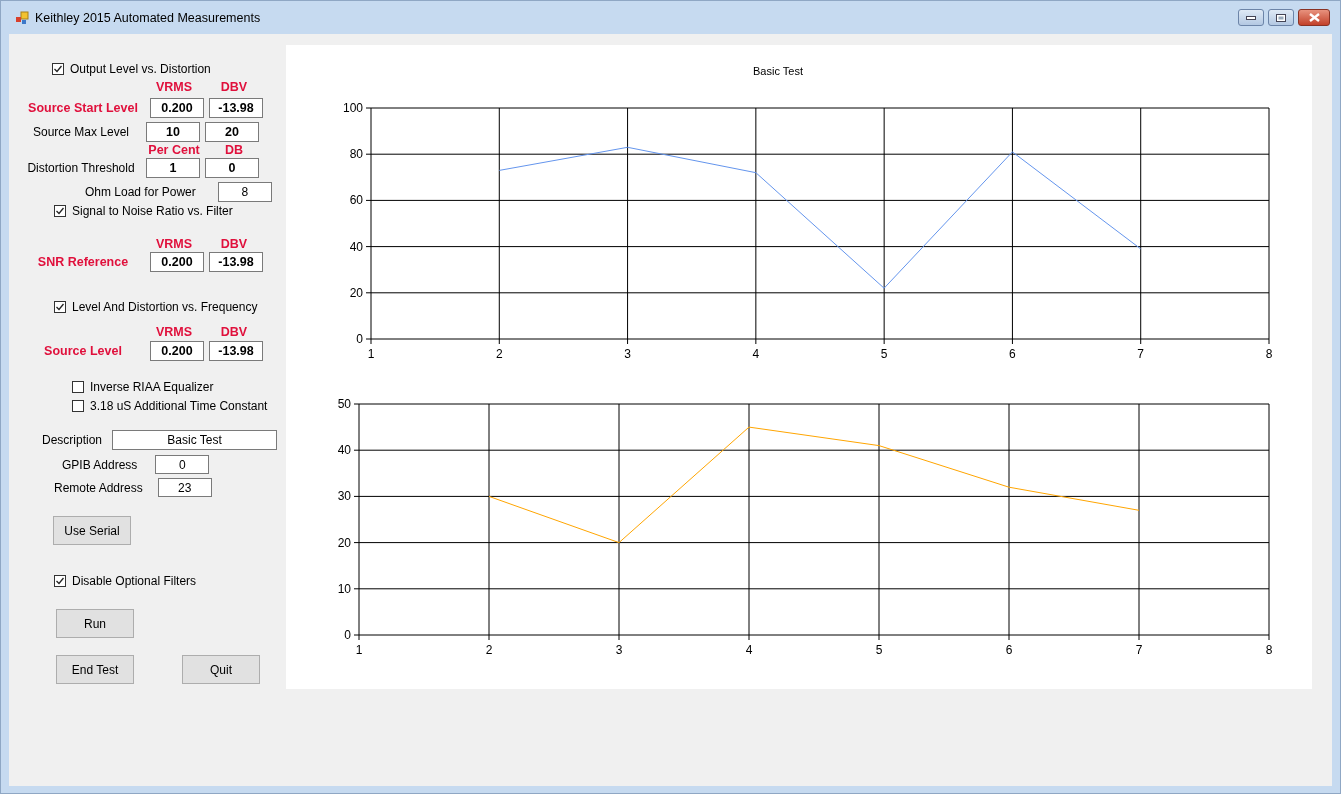 The image size is (1341, 794). What do you see at coordinates (83, 108) in the screenshot?
I see `field-label: Source Start Level` at bounding box center [83, 108].